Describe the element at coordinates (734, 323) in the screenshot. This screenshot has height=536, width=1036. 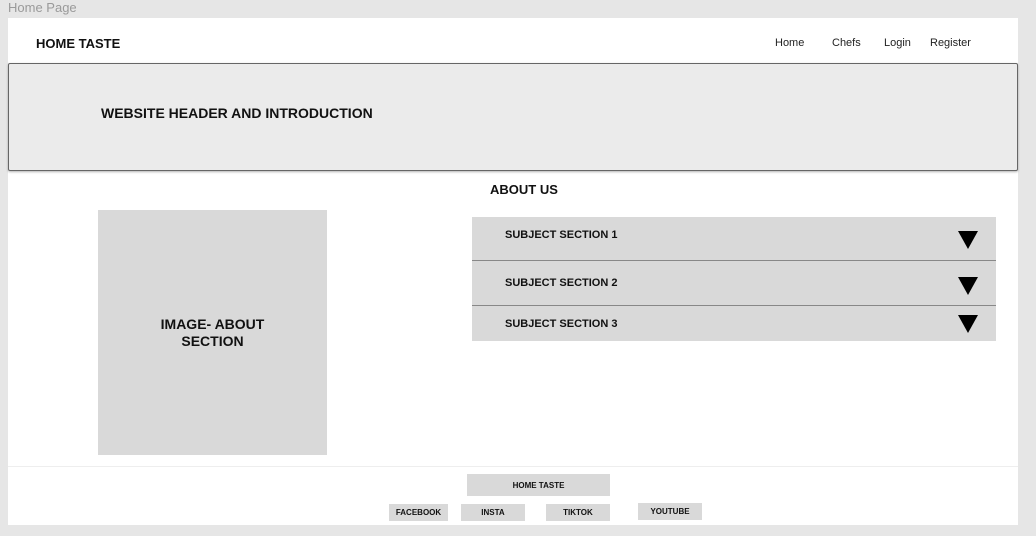
I see `accordion-item-3: SUBJECT SECTION 3` at that location.